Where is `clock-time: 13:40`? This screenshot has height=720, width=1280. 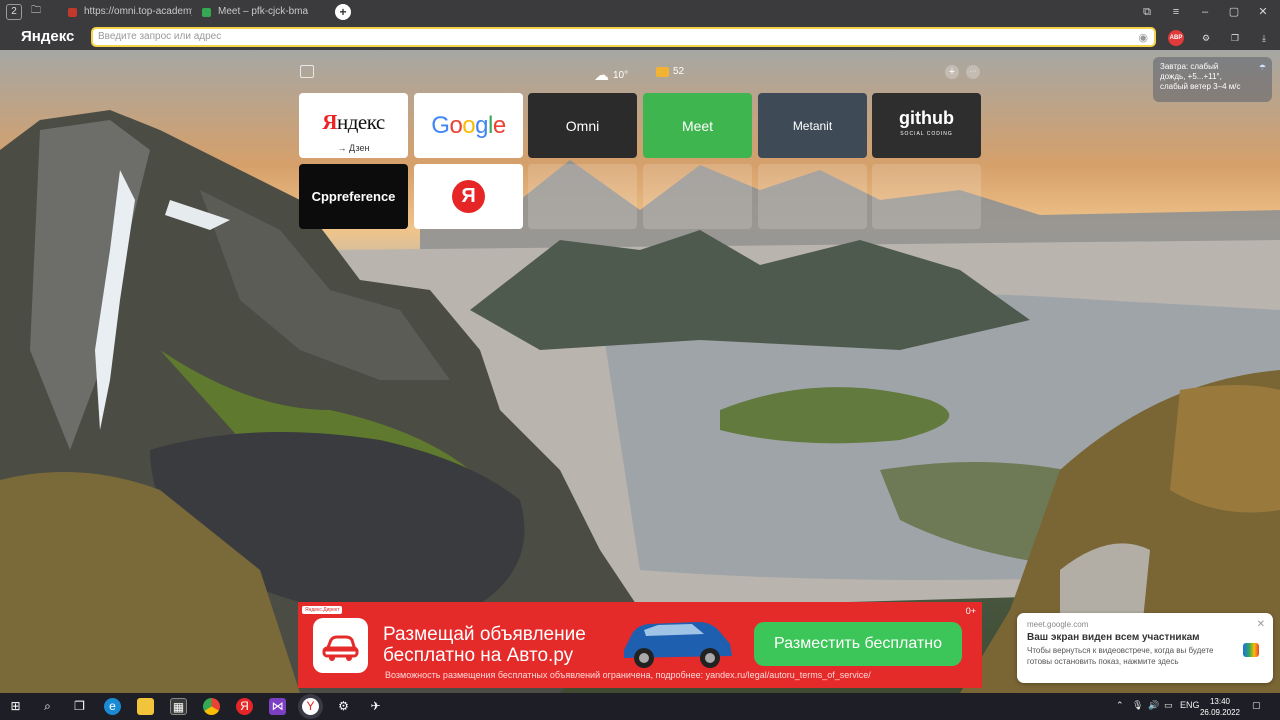
clock-time: 13:40 is located at coordinates (1219, 701).